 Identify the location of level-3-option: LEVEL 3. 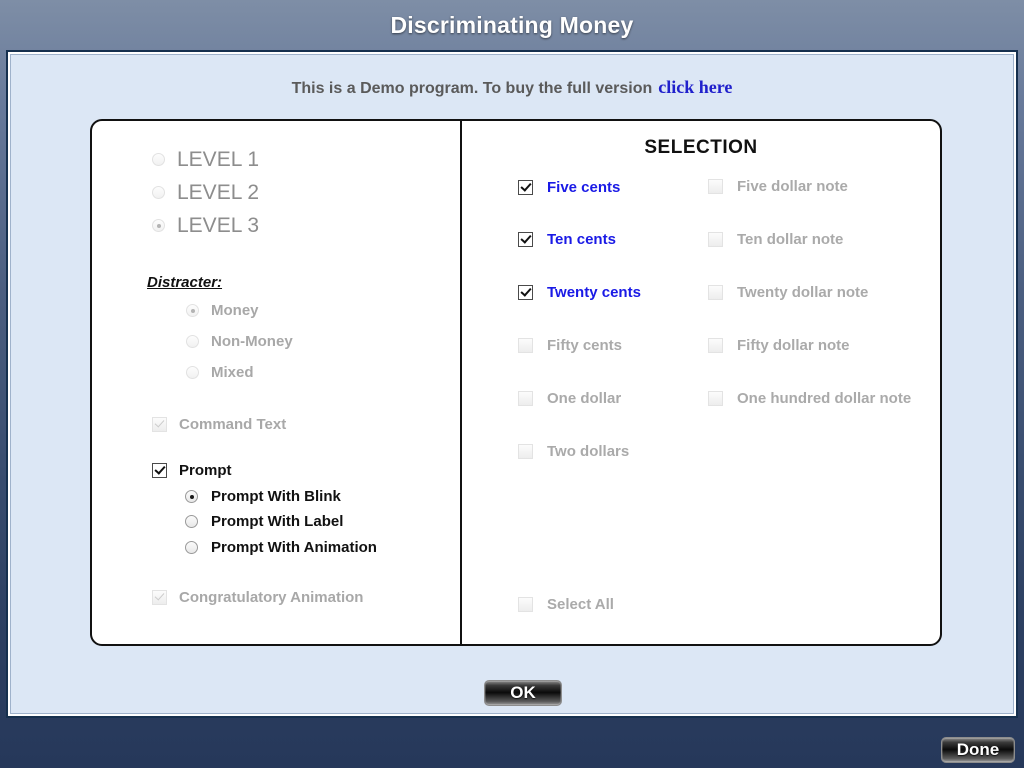
(205, 225).